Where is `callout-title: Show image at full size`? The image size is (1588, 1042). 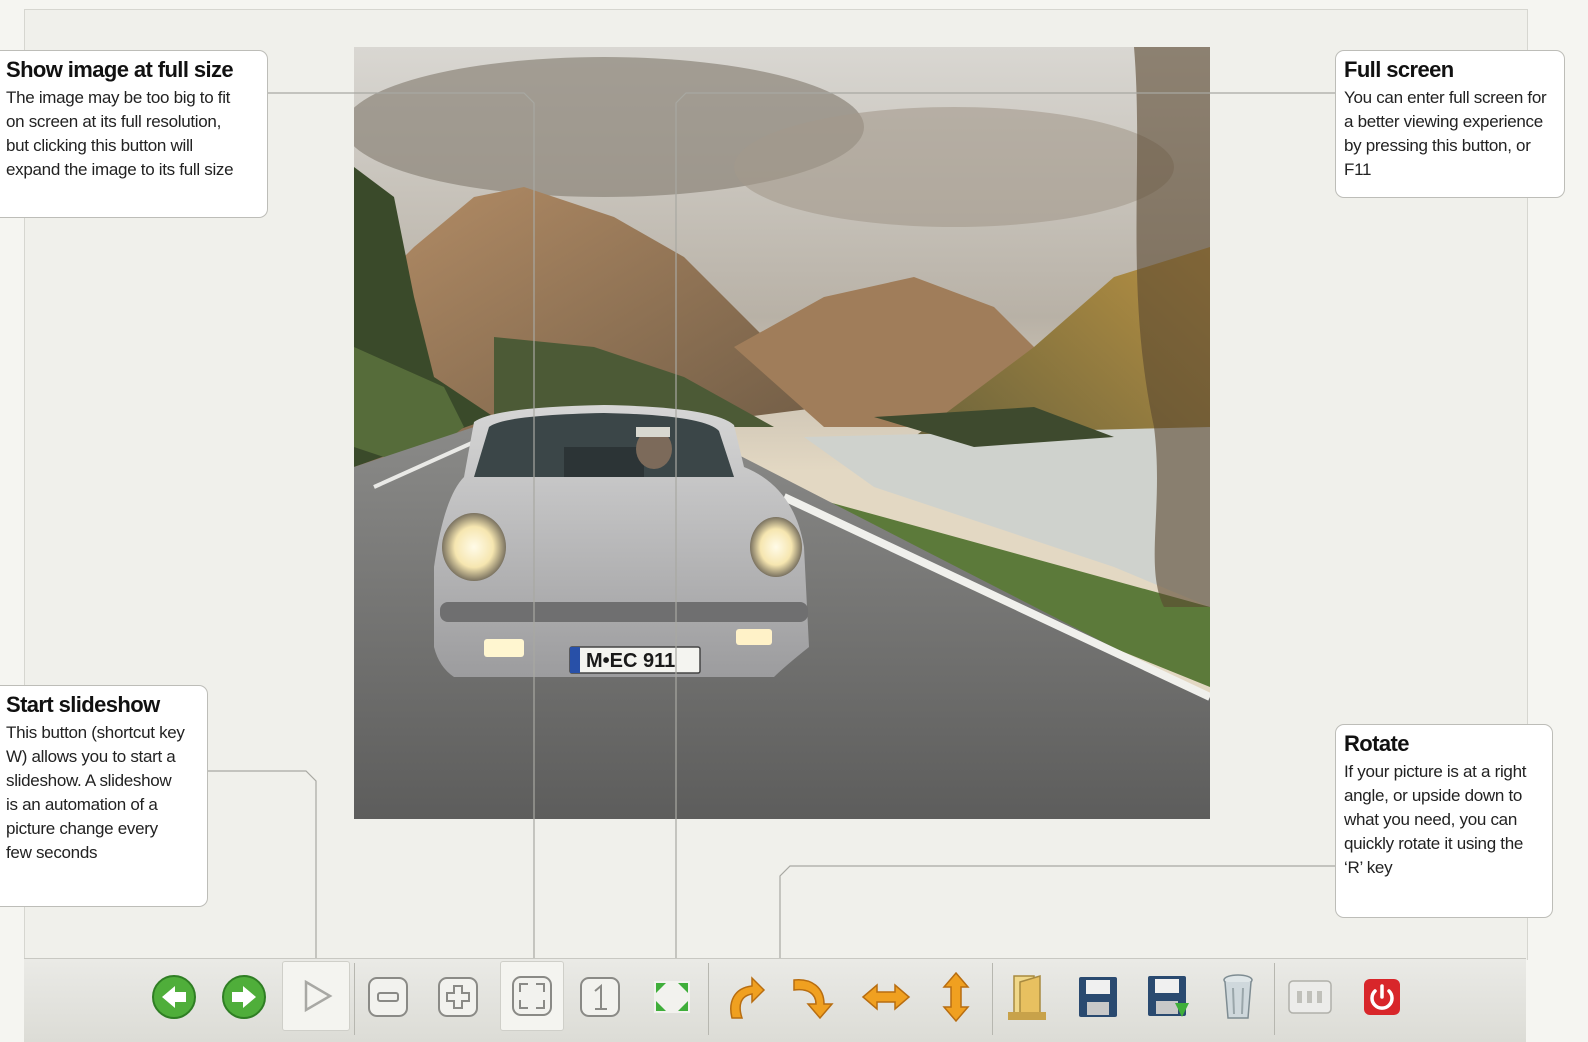
callout-title: Show image at full size is located at coordinates (120, 69).